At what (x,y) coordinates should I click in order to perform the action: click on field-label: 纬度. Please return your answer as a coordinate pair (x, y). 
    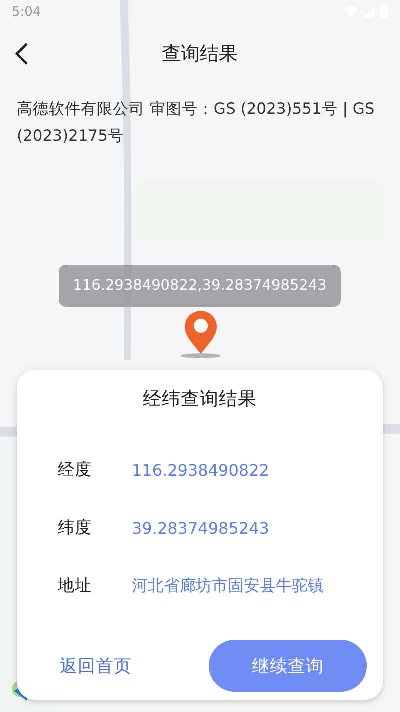
    Looking at the image, I should click on (75, 528).